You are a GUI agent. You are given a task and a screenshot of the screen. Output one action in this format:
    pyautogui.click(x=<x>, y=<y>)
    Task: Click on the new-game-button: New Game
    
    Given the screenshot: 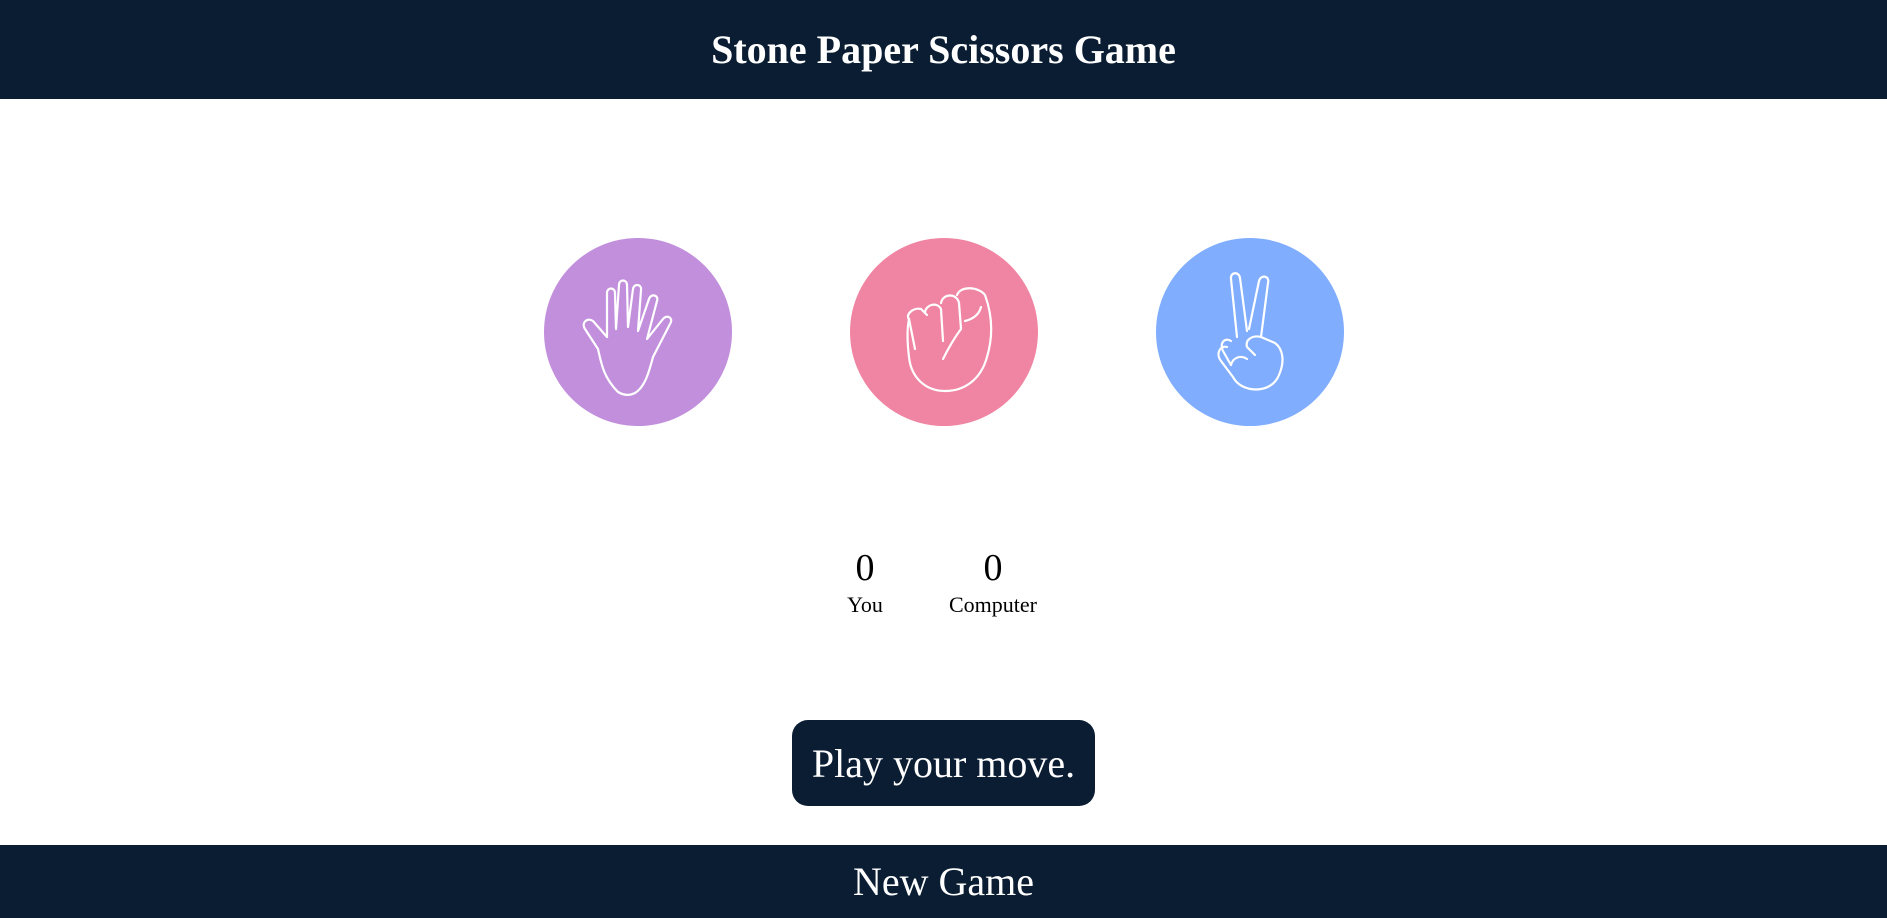 What is the action you would take?
    pyautogui.click(x=943, y=881)
    